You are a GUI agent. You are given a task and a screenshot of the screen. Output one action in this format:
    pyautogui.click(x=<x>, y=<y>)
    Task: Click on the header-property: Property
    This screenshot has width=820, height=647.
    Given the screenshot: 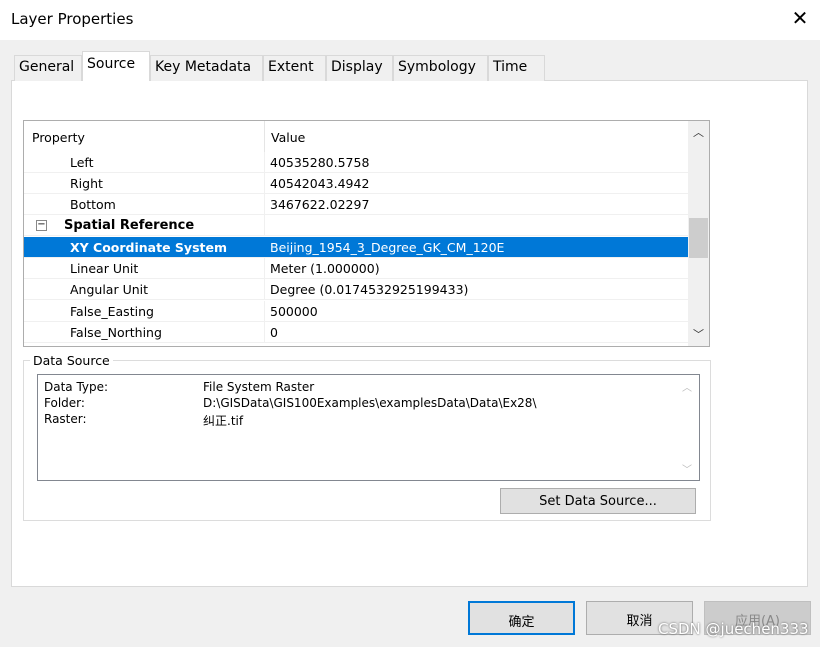 What is the action you would take?
    pyautogui.click(x=58, y=137)
    